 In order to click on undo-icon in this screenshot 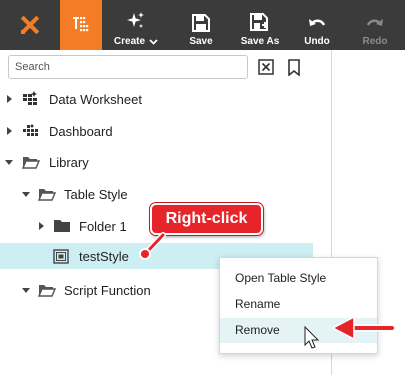, I will do `click(317, 22)`.